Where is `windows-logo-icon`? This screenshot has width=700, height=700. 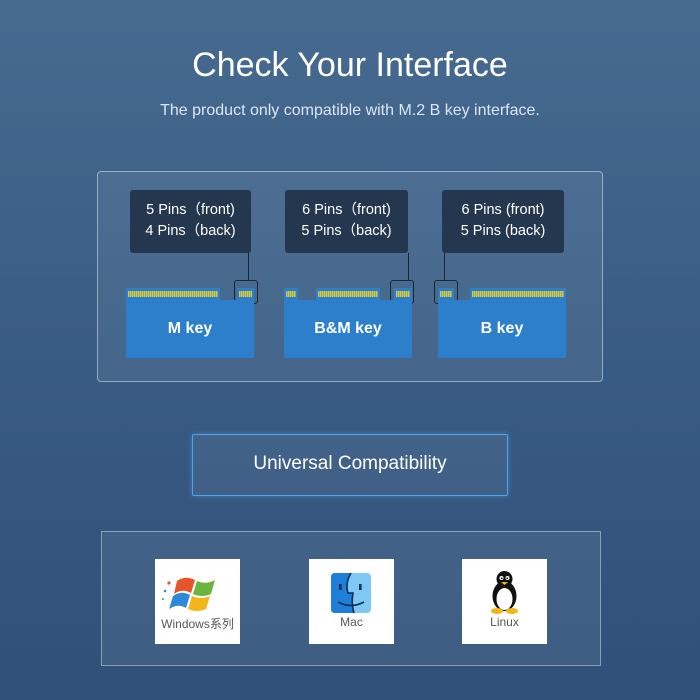 windows-logo-icon is located at coordinates (188, 594).